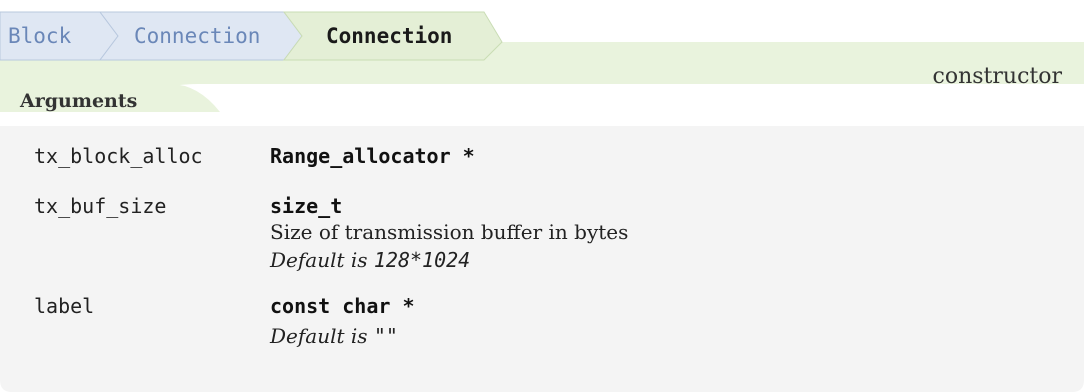 Image resolution: width=1084 pixels, height=392 pixels. What do you see at coordinates (422, 260) in the screenshot?
I see `default-value: 128*1024` at bounding box center [422, 260].